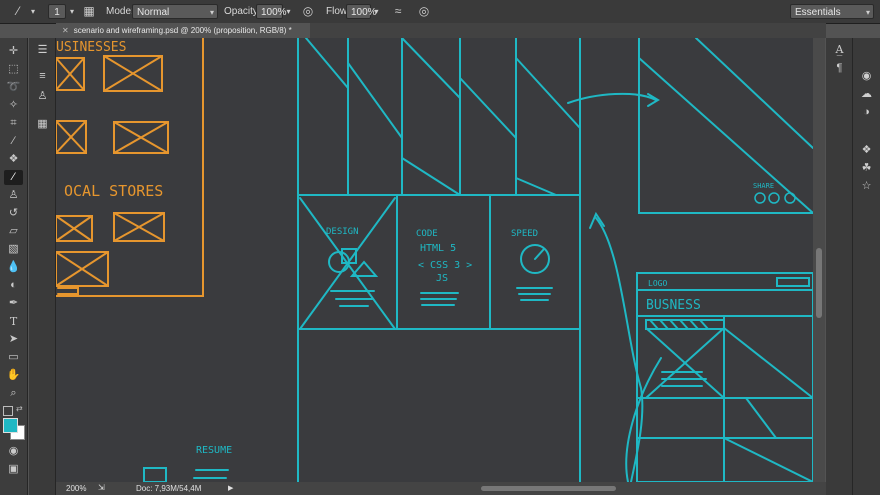 This screenshot has height=495, width=880. Describe the element at coordinates (866, 266) in the screenshot. I see `collapsed-panels-right-2: ◉ ☁ ◑ ❖ ☘ ☆` at that location.